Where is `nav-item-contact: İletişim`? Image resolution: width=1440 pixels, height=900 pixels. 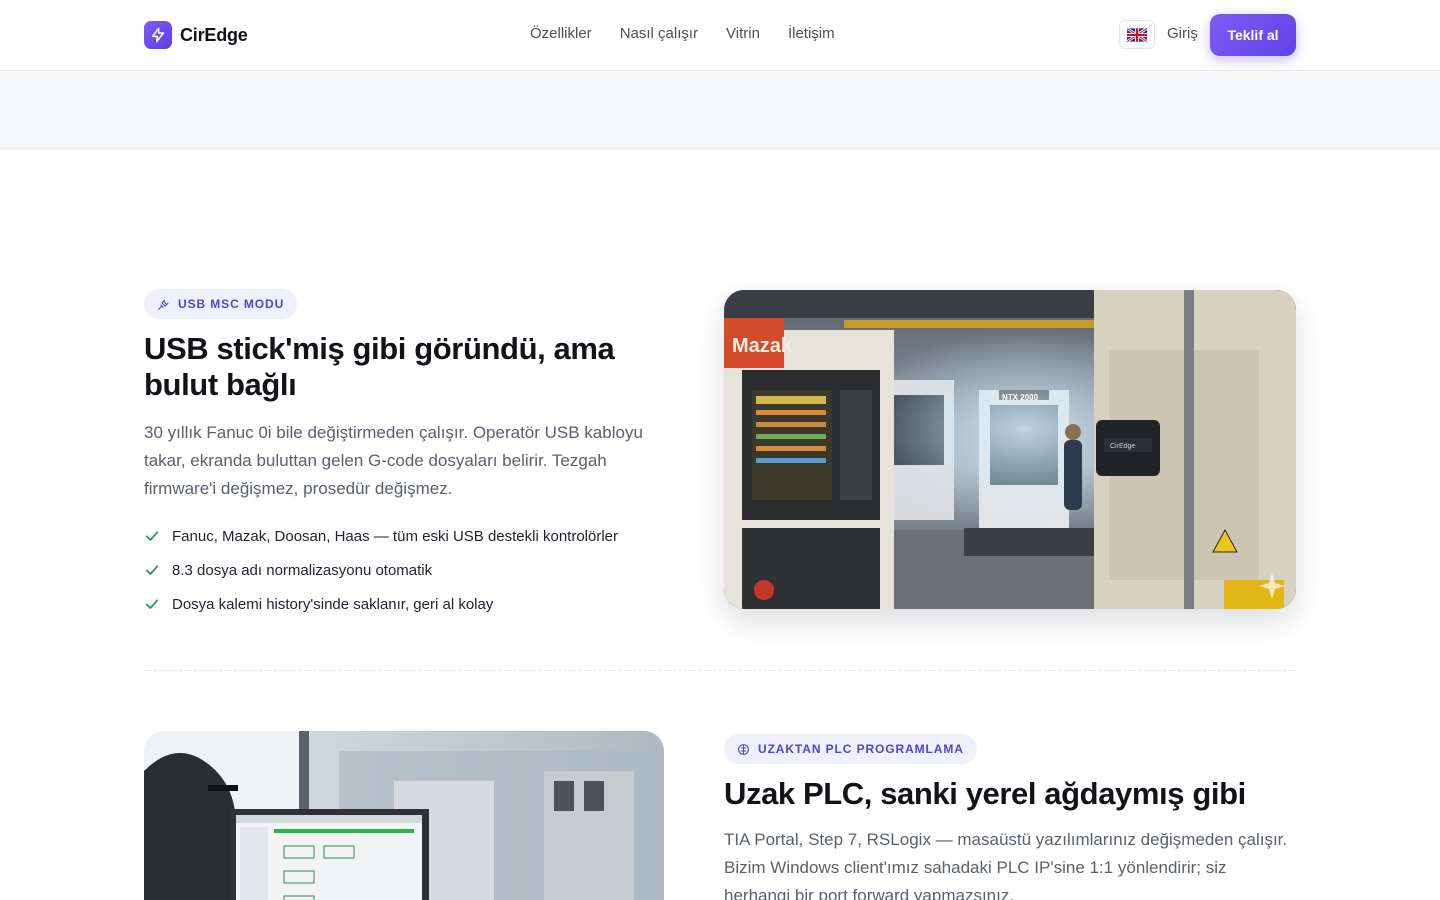
nav-item-contact: İletişim is located at coordinates (811, 33).